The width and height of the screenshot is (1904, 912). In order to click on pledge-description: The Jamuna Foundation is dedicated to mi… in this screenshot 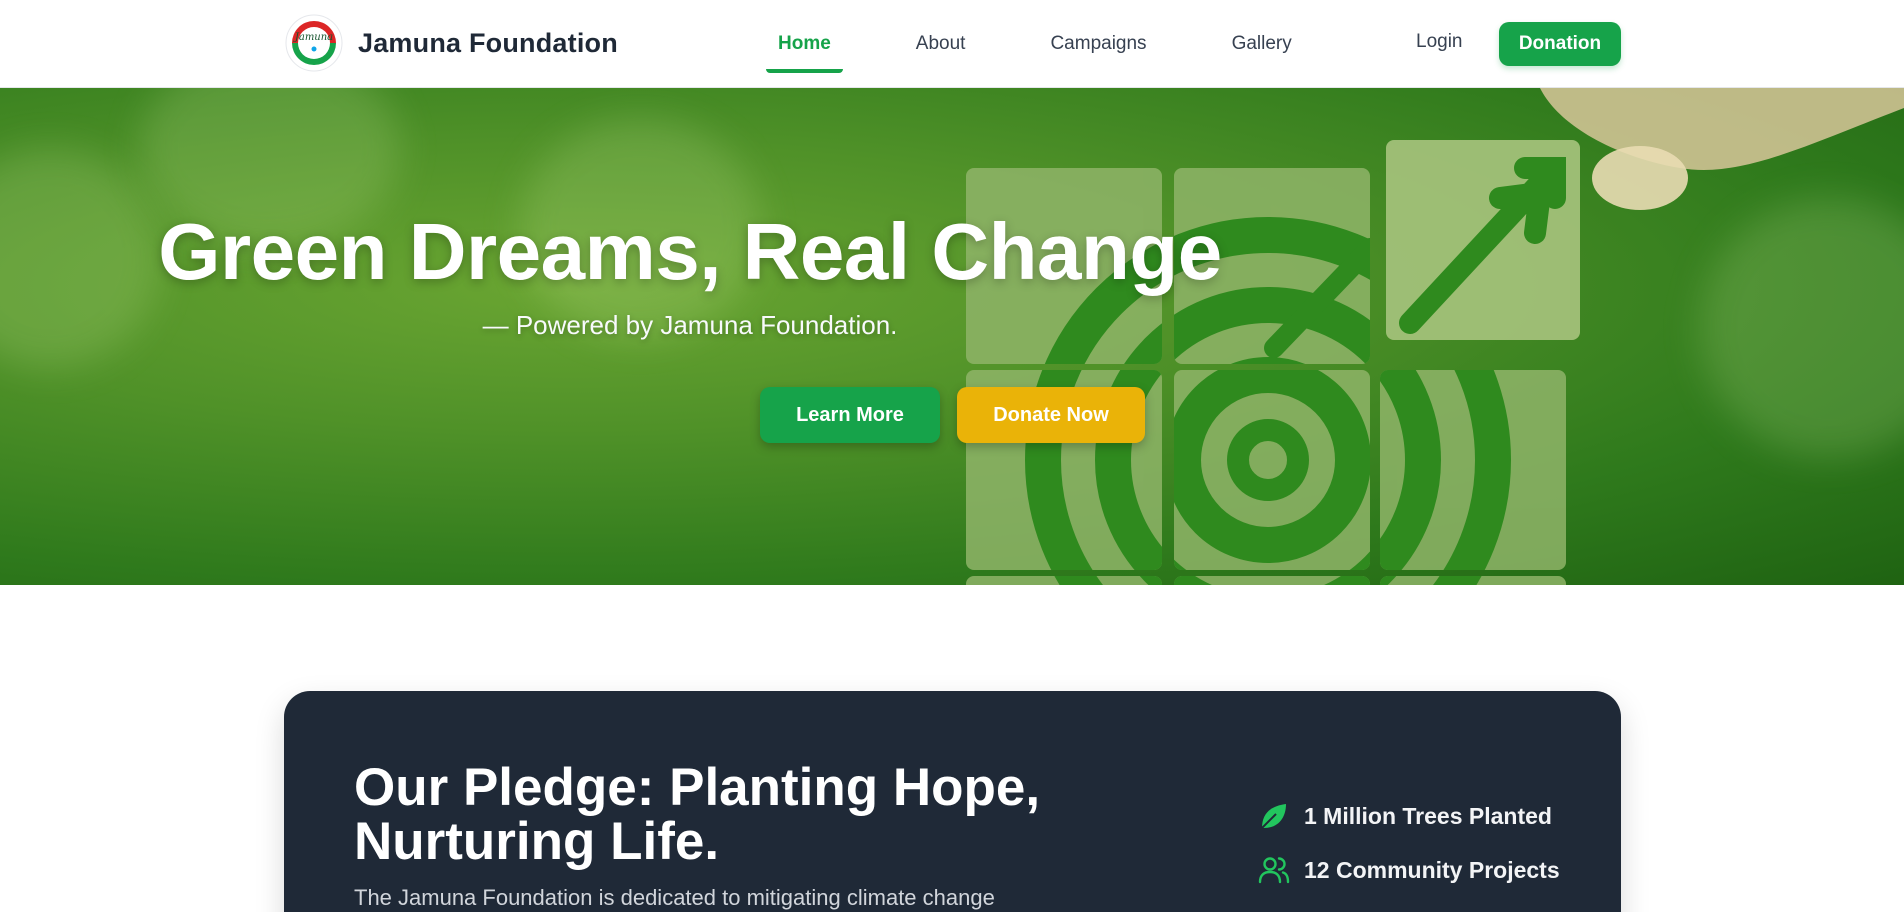, I will do `click(674, 897)`.